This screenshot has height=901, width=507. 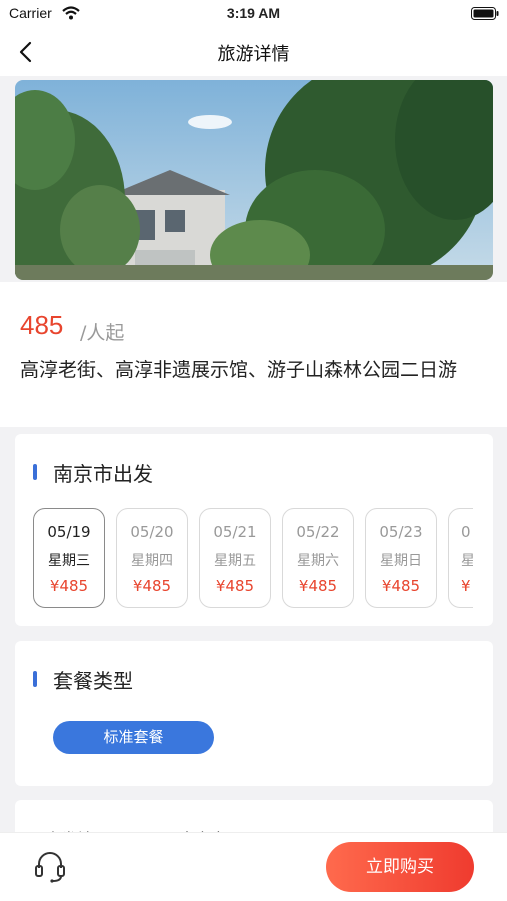 I want to click on status-bar: Carrier 3:19 AM, so click(x=253, y=14).